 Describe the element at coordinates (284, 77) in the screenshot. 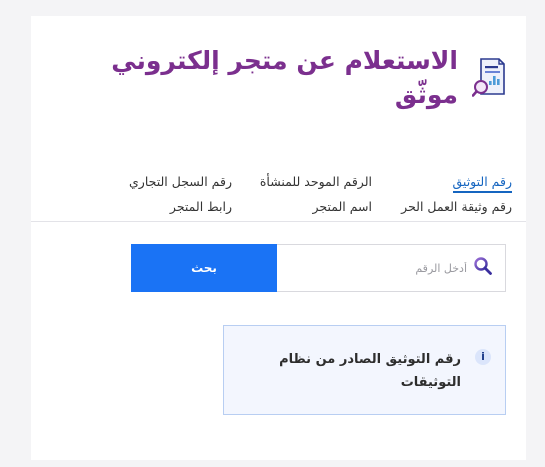

I see `page-title: الاستعلام عن متجر إلكتروني موثّق` at that location.